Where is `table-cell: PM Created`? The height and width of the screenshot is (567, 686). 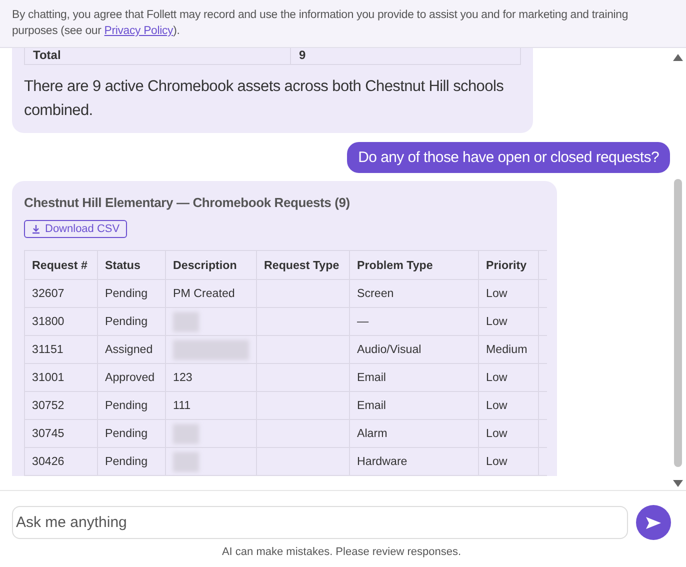
table-cell: PM Created is located at coordinates (211, 294).